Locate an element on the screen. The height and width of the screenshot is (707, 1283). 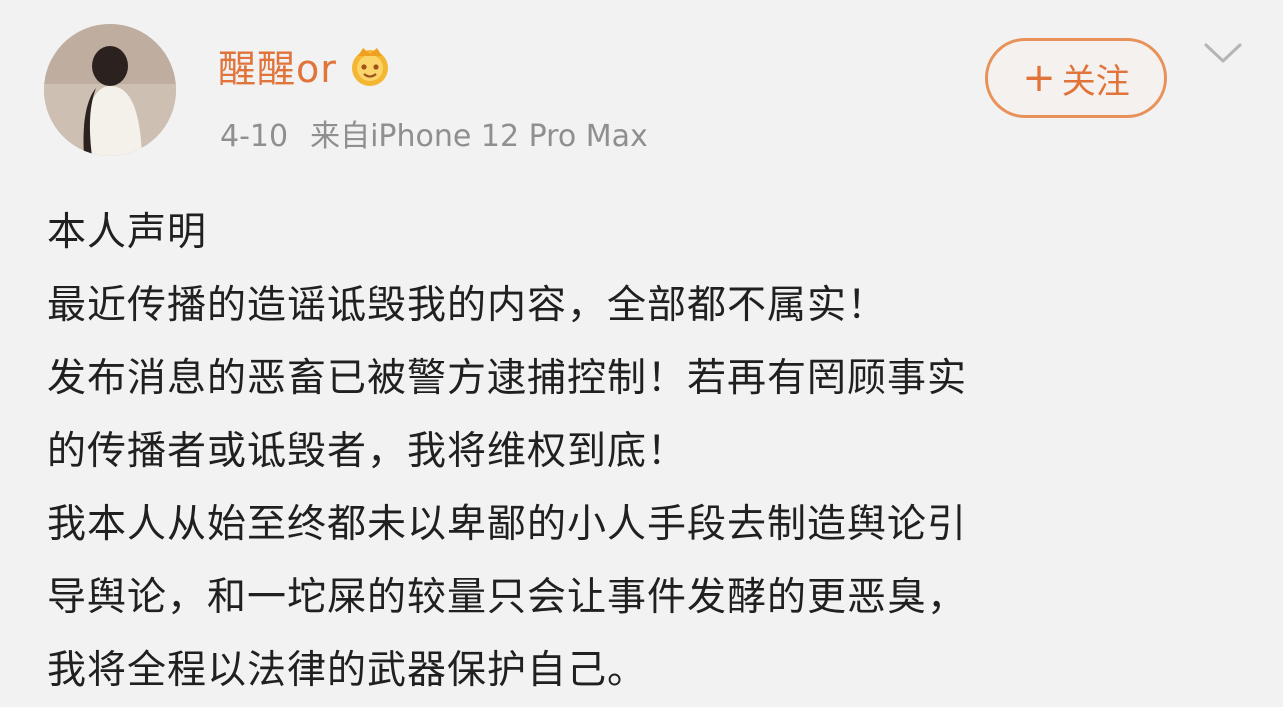
post-meta: 4-10 来自iPhone 12 Pro Max is located at coordinates (434, 133).